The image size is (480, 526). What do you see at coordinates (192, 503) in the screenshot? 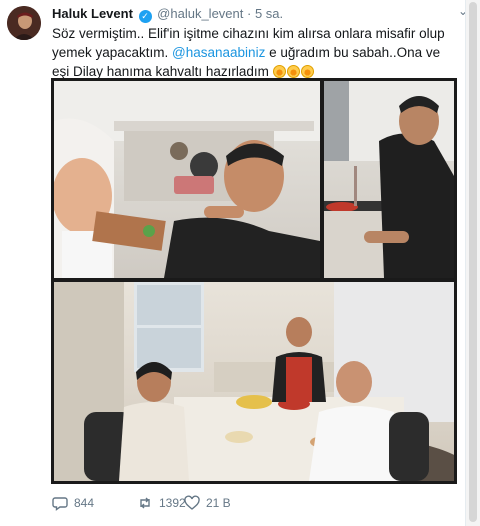
I see `like-icon` at bounding box center [192, 503].